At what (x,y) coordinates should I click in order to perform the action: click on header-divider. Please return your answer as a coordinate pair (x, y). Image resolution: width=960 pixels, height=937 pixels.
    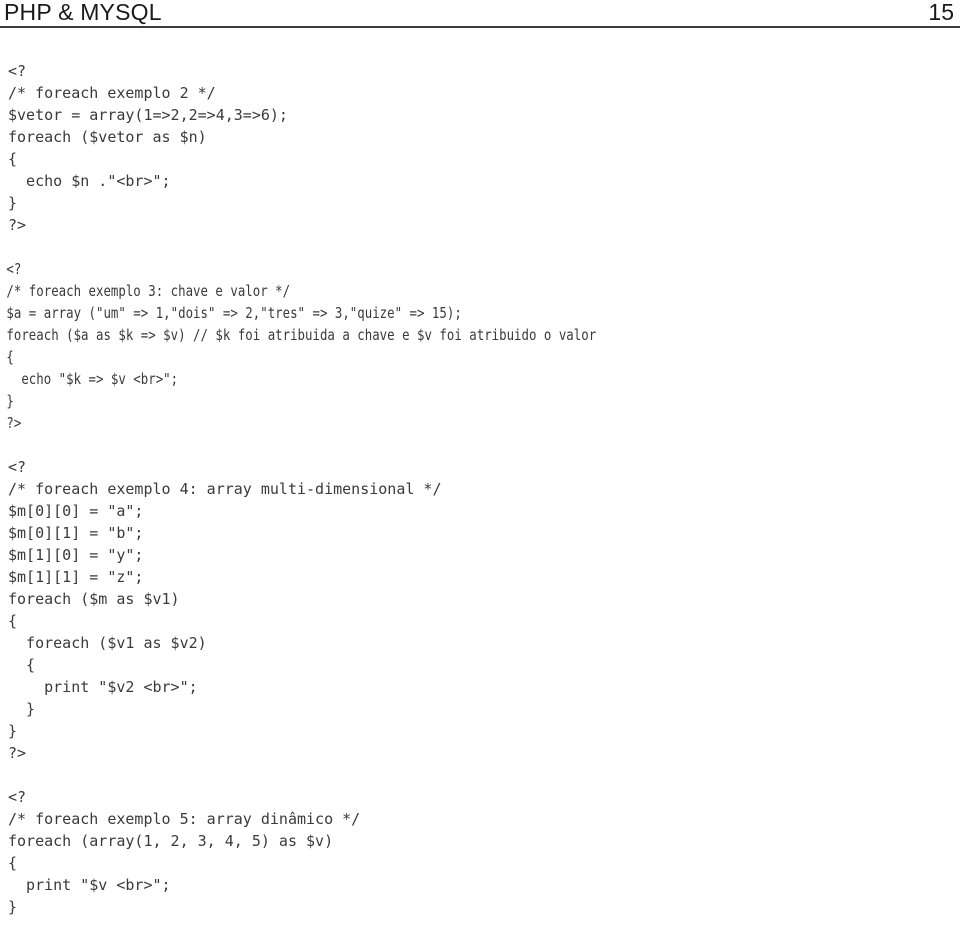
    Looking at the image, I should click on (480, 27).